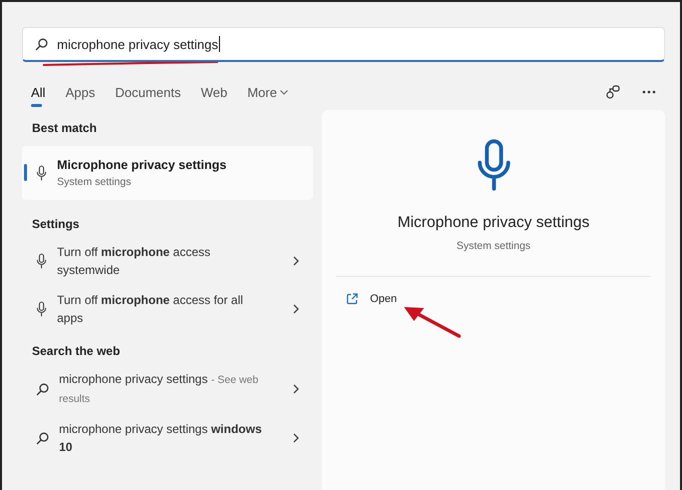  Describe the element at coordinates (76, 351) in the screenshot. I see `section-heading: Search the web` at that location.